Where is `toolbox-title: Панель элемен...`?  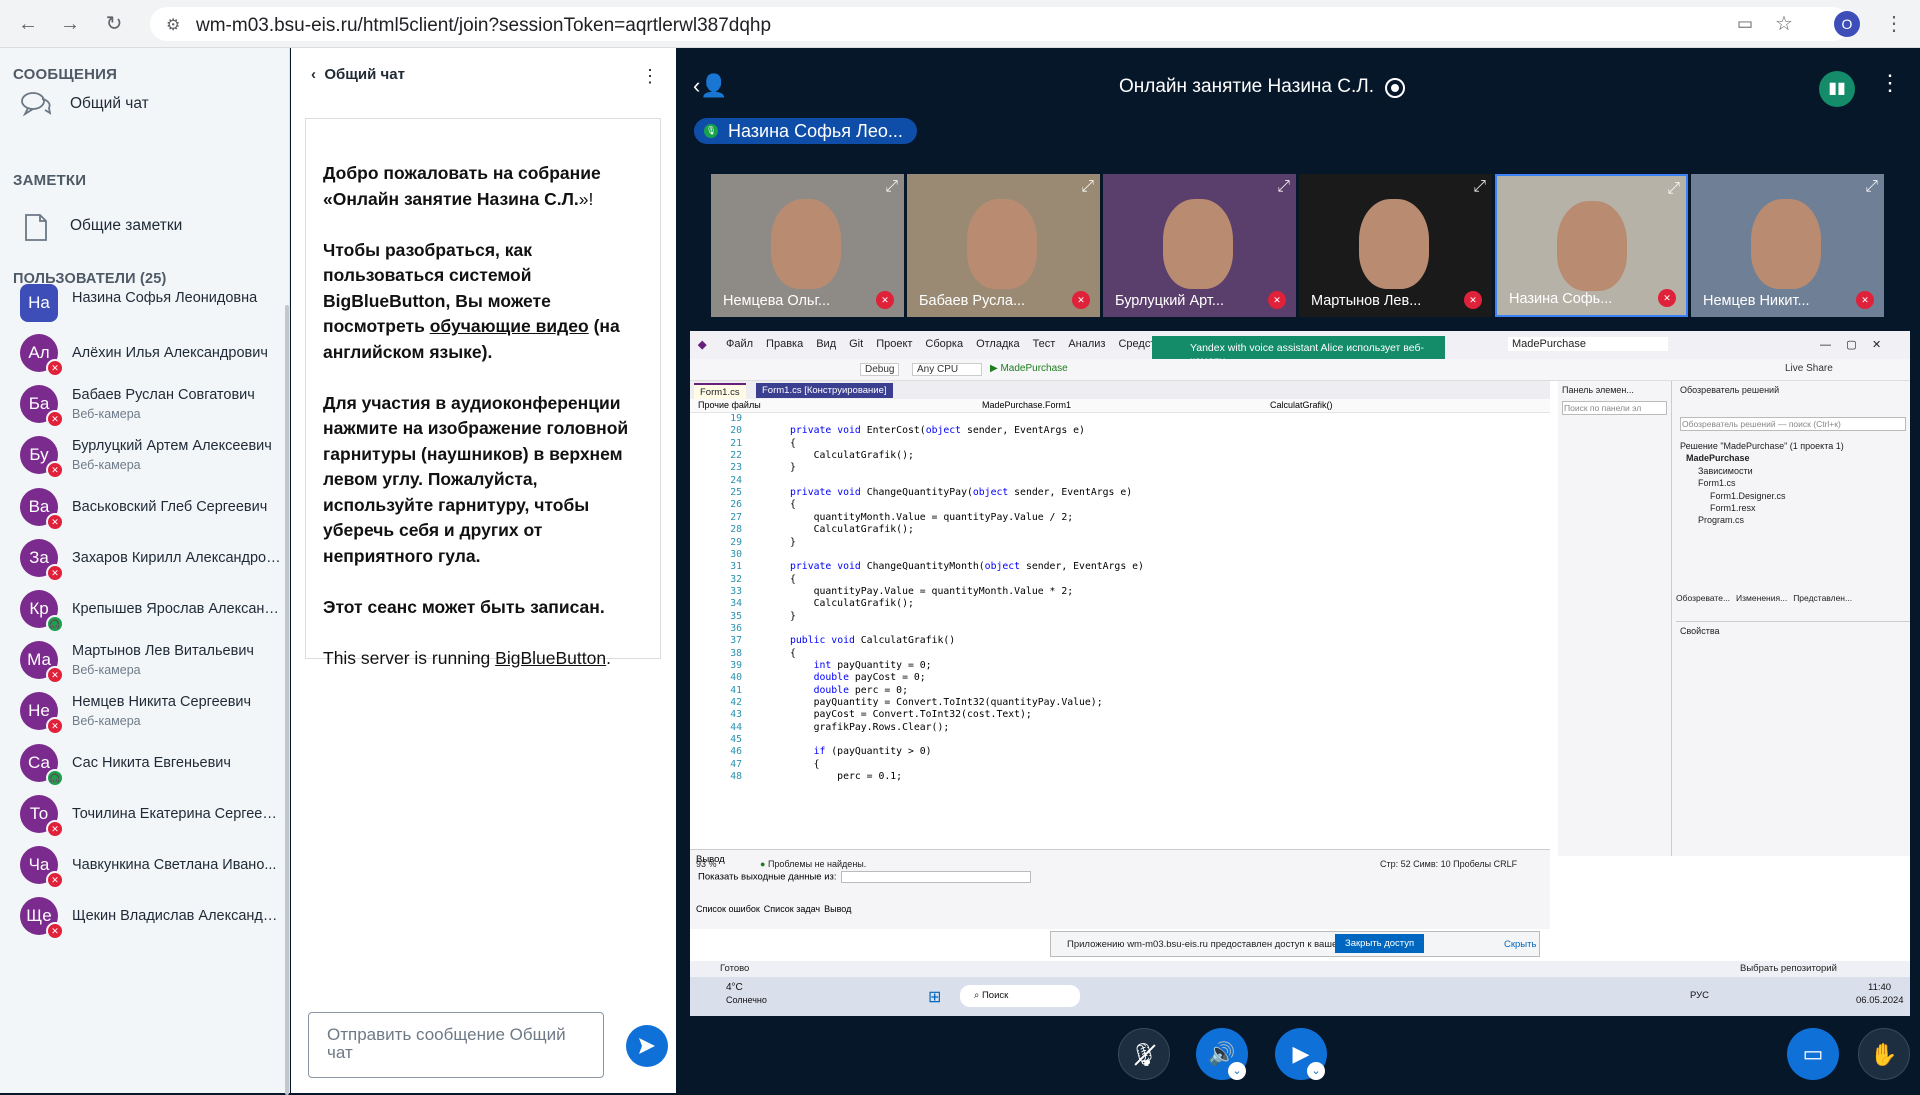 toolbox-title: Панель элемен... is located at coordinates (1598, 390).